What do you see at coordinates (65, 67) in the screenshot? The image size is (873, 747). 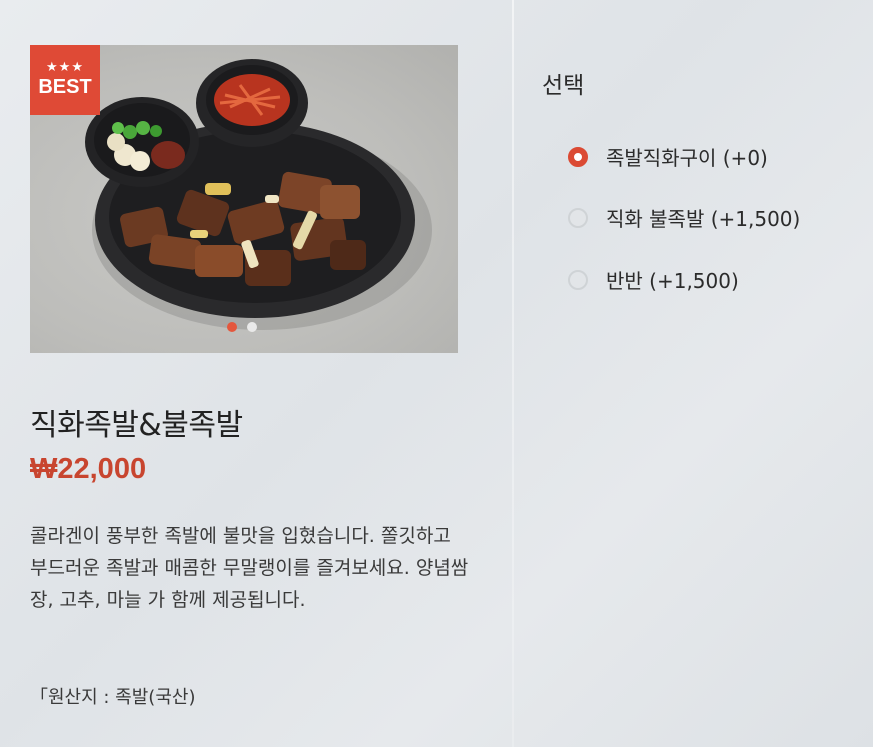 I see `badge-stars: ★★★` at bounding box center [65, 67].